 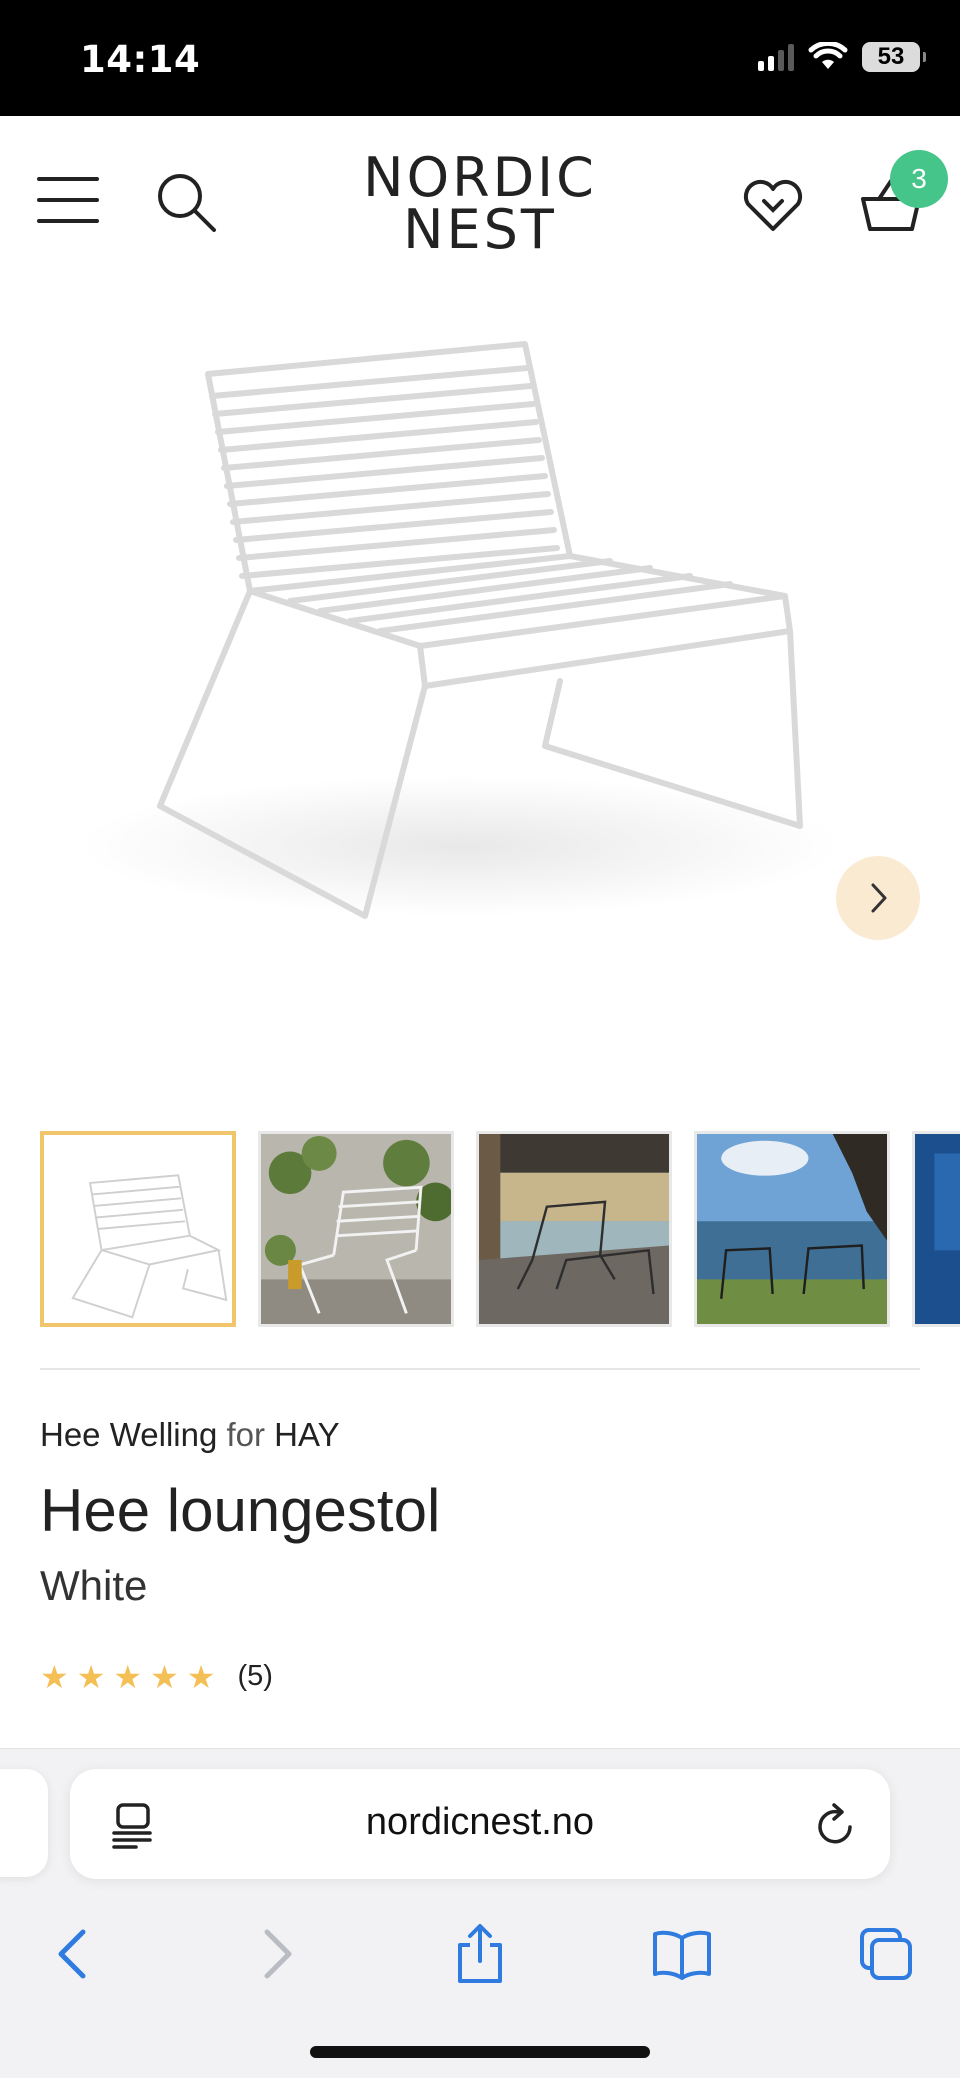 What do you see at coordinates (480, 229) in the screenshot?
I see `logo-line-2: NEST` at bounding box center [480, 229].